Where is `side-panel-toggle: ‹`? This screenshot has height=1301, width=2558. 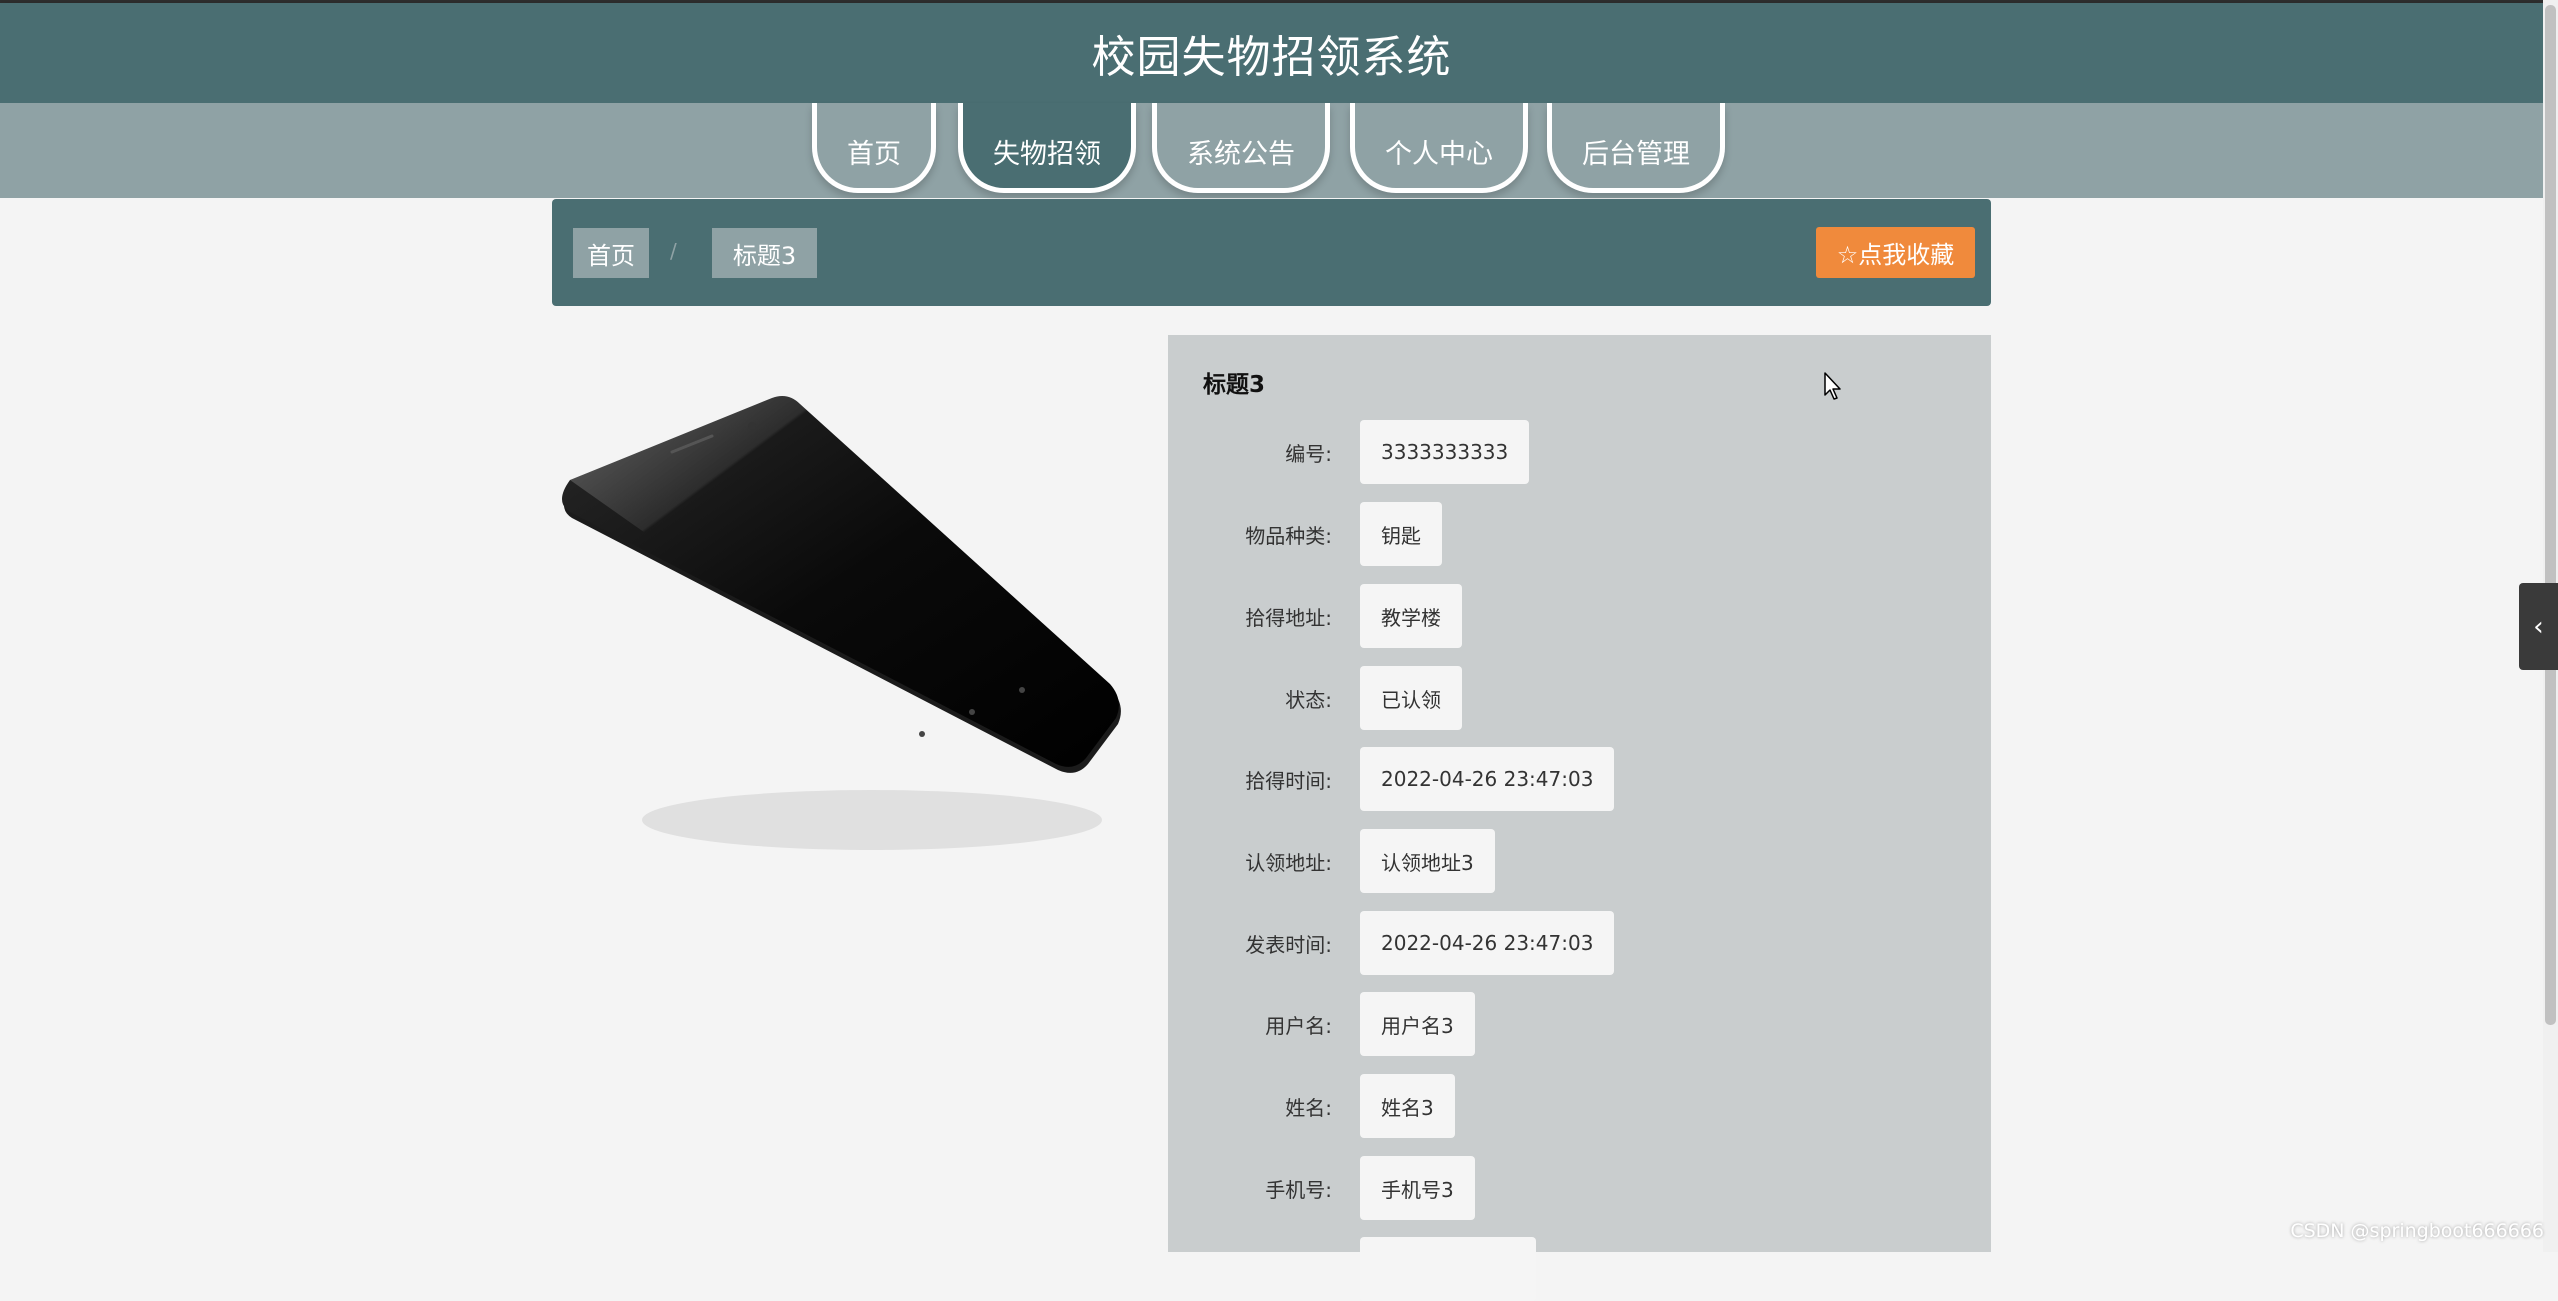 side-panel-toggle: ‹ is located at coordinates (2538, 626).